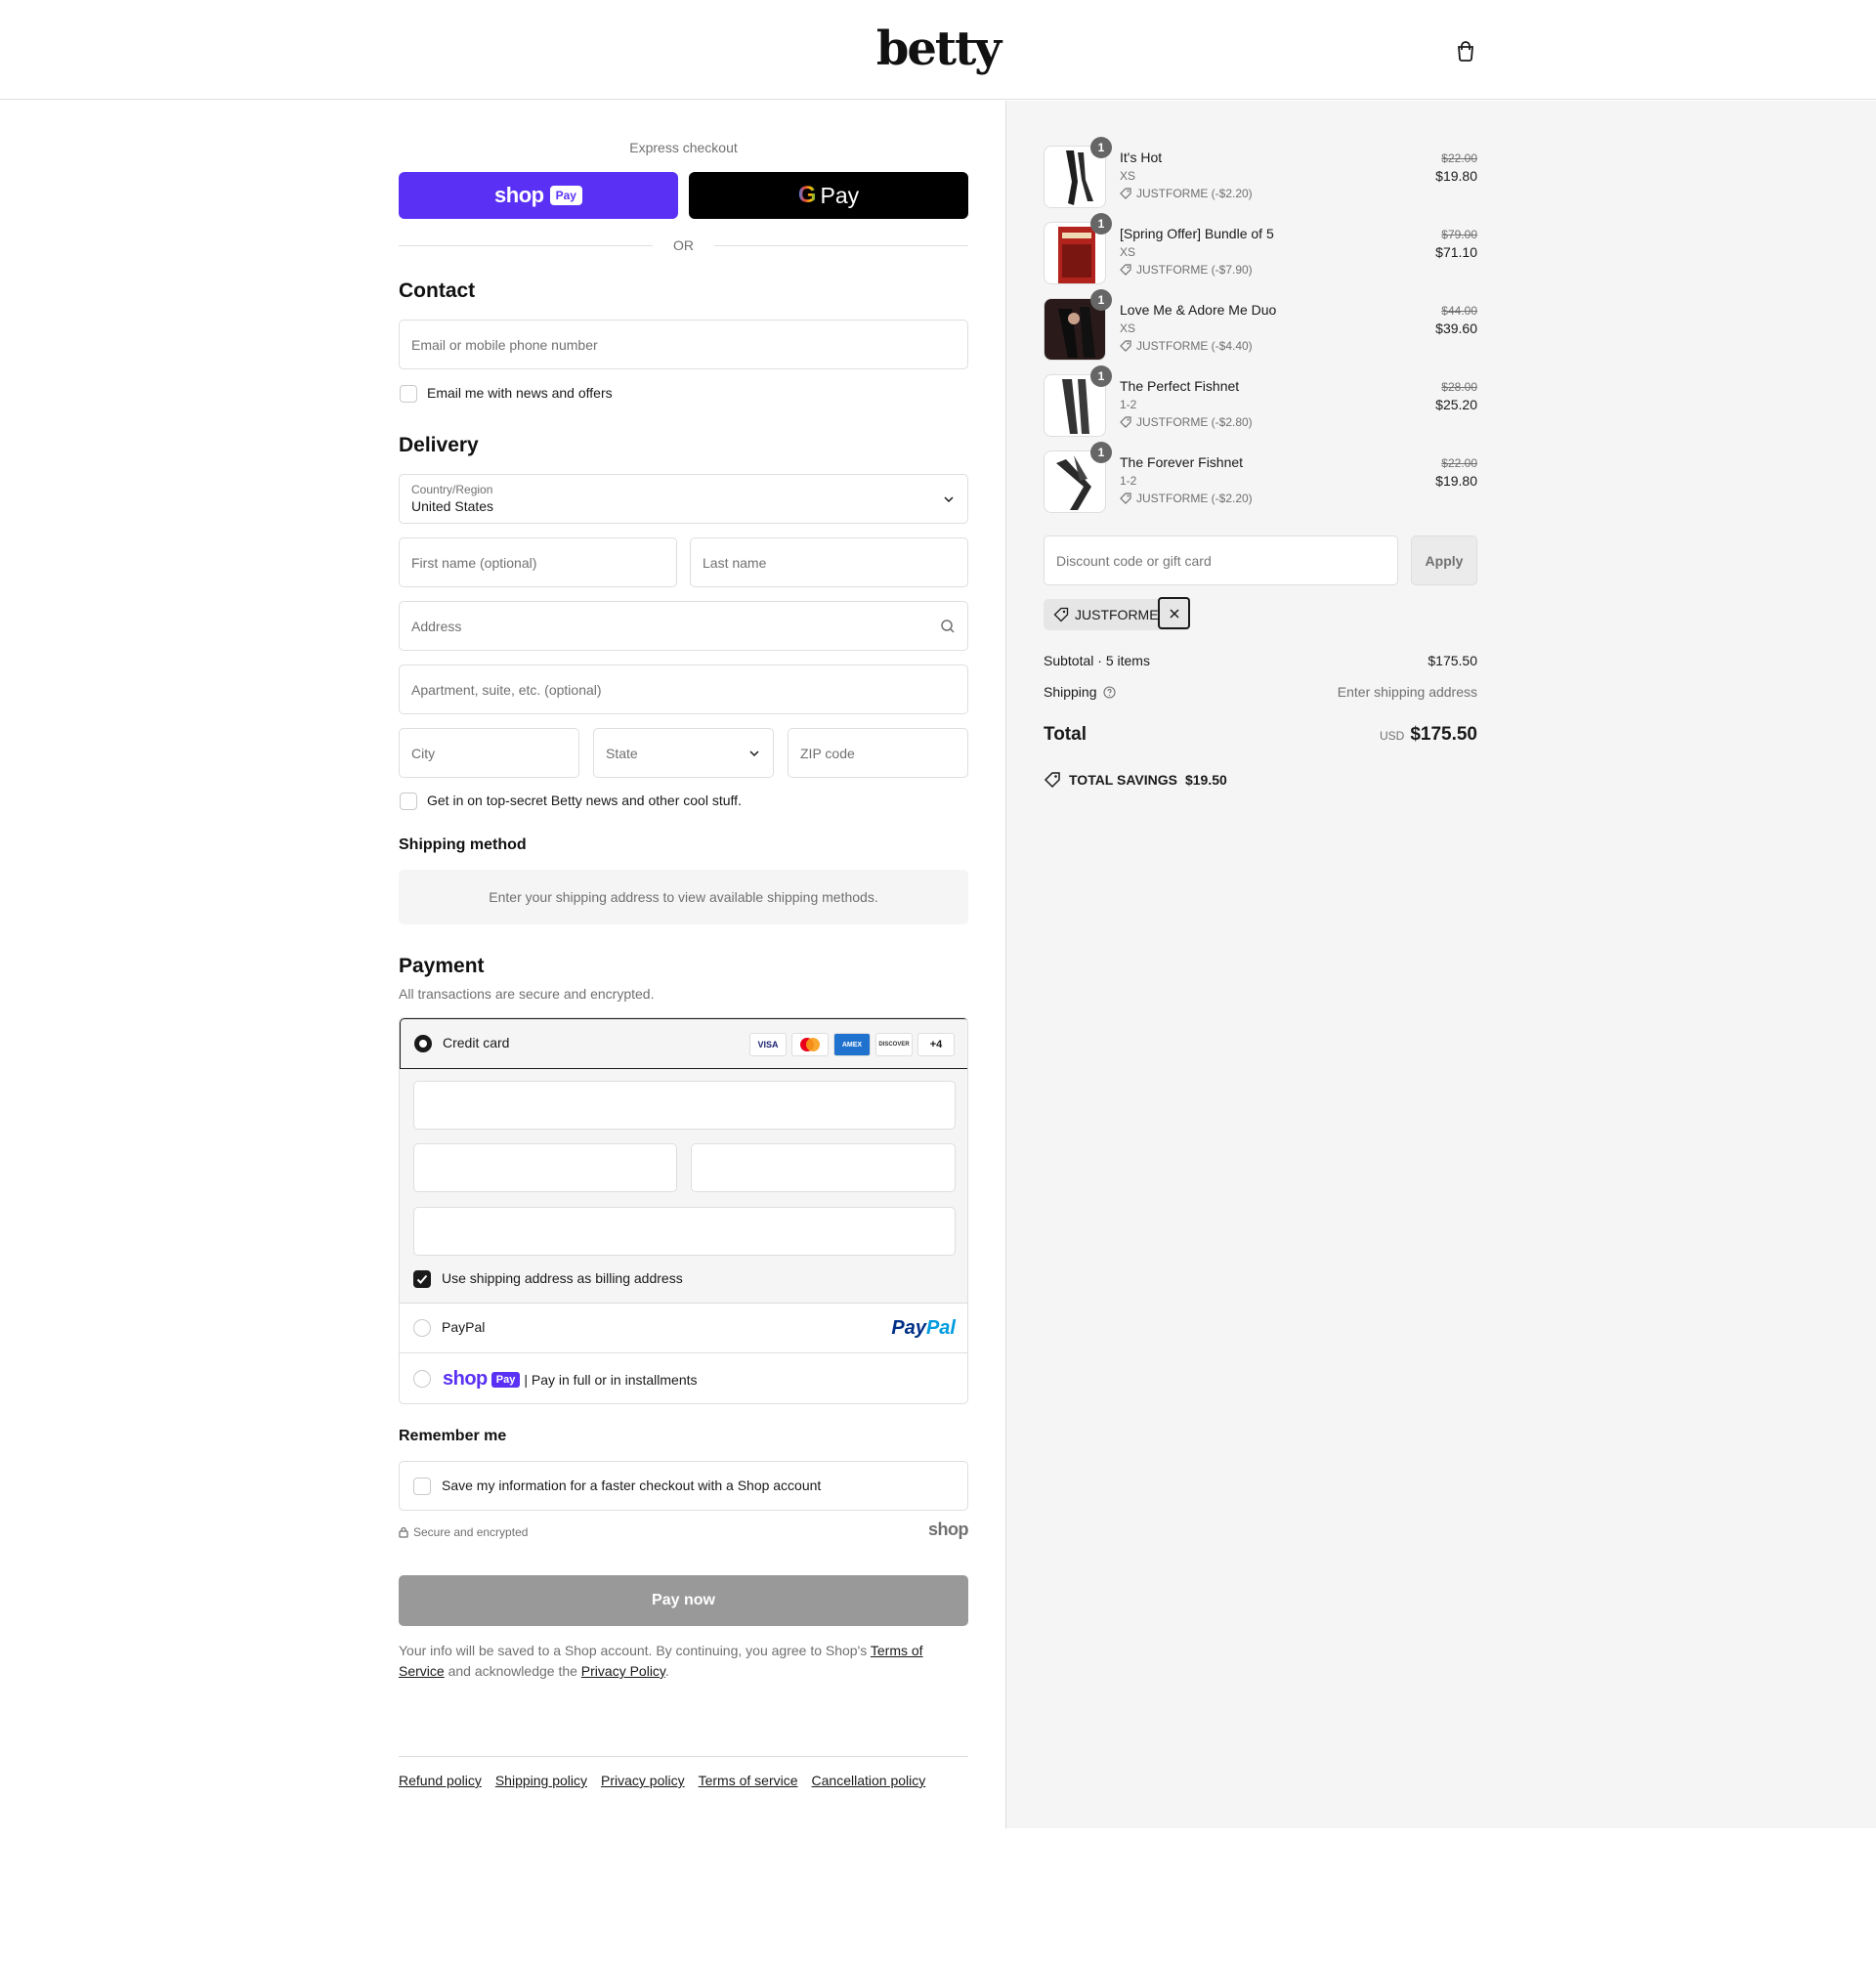 The image size is (1876, 1970). Describe the element at coordinates (622, 754) in the screenshot. I see `state-placeholder: State` at that location.